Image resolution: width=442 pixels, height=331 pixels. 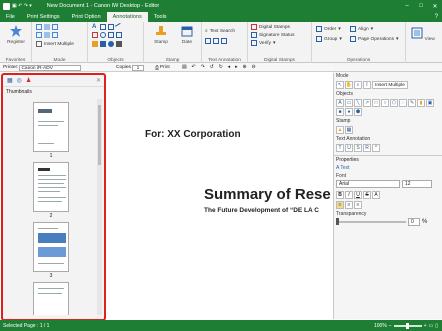 I want to click on help-icon: ?, so click(x=438, y=17).